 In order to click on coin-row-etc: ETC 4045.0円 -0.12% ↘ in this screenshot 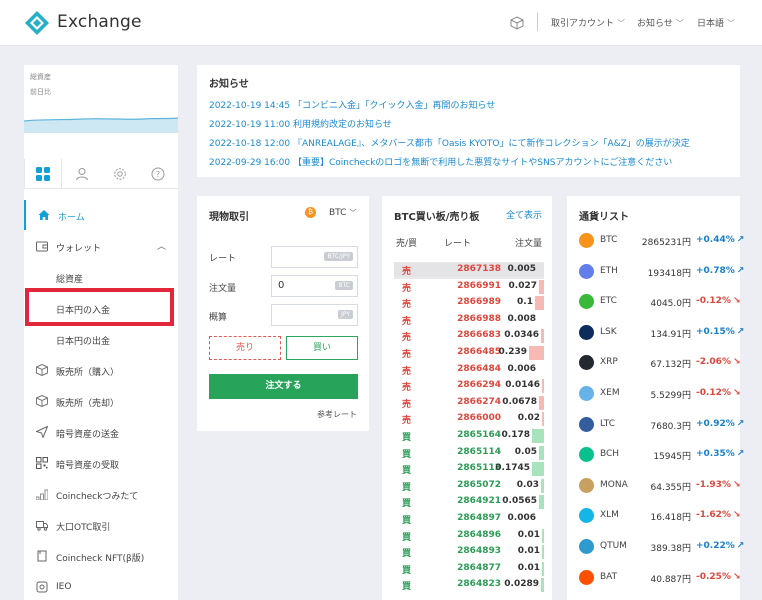, I will do `click(660, 302)`.